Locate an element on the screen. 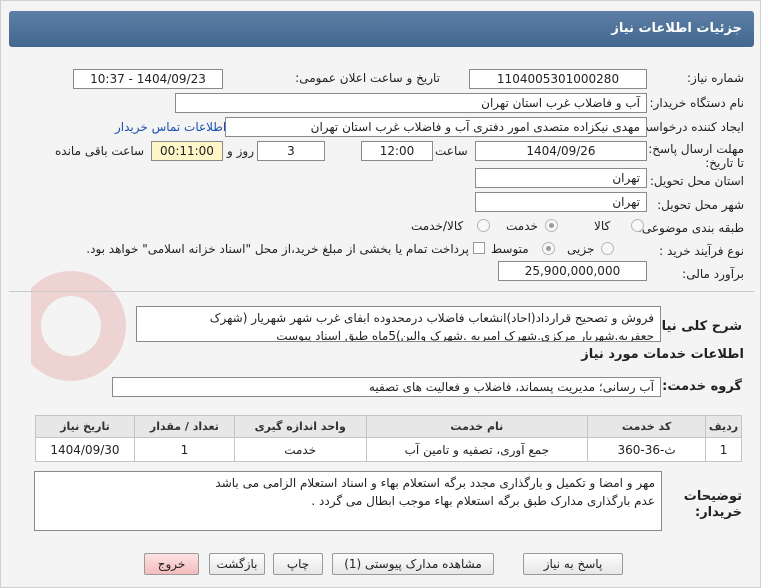 The width and height of the screenshot is (761, 588). summary-label: شرح کلی نیاز: is located at coordinates (695, 326).